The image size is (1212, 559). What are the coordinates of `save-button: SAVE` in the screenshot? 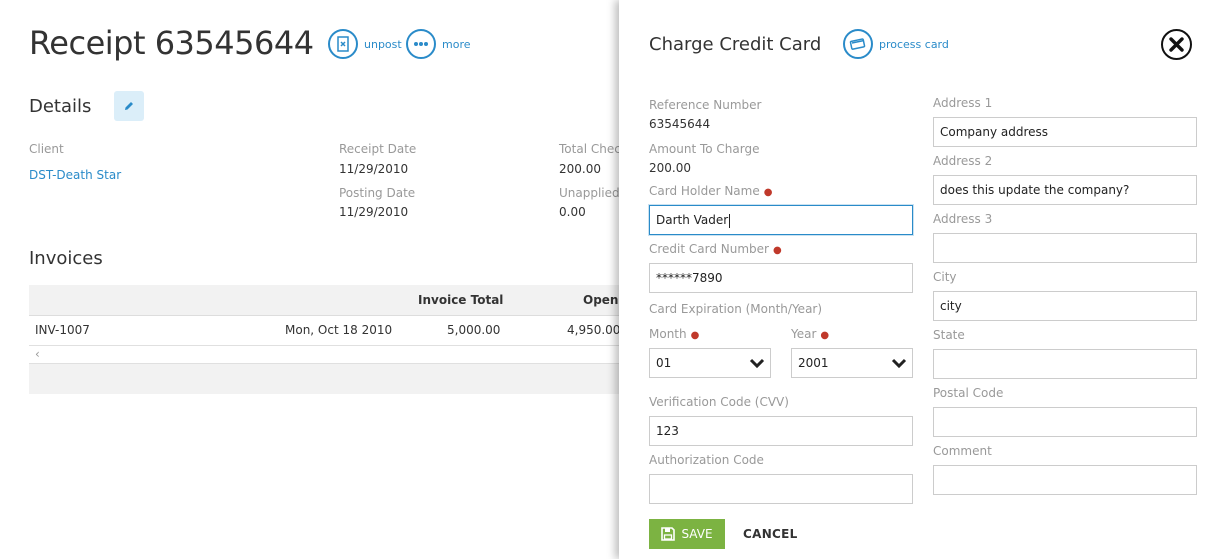 It's located at (687, 534).